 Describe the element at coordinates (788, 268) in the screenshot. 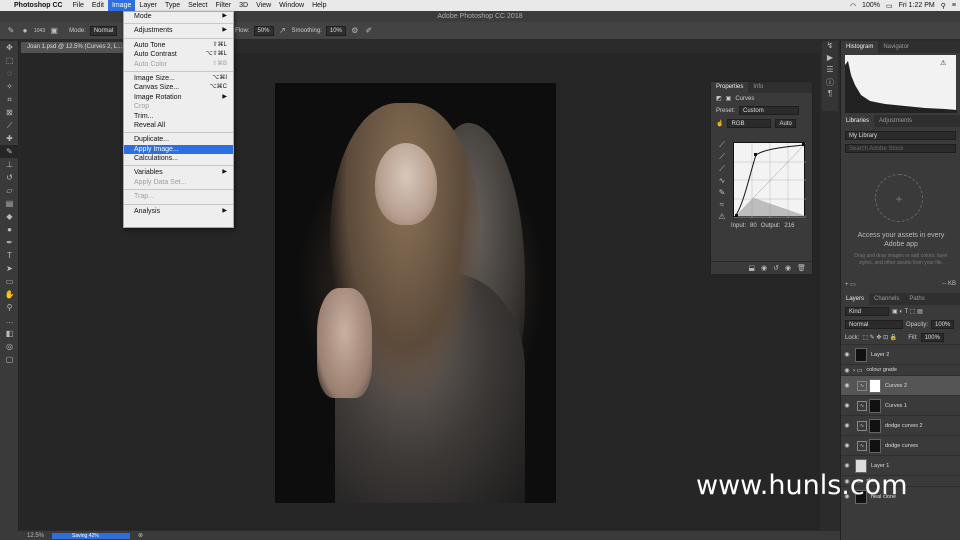

I see `visibility-icon: ◉` at that location.